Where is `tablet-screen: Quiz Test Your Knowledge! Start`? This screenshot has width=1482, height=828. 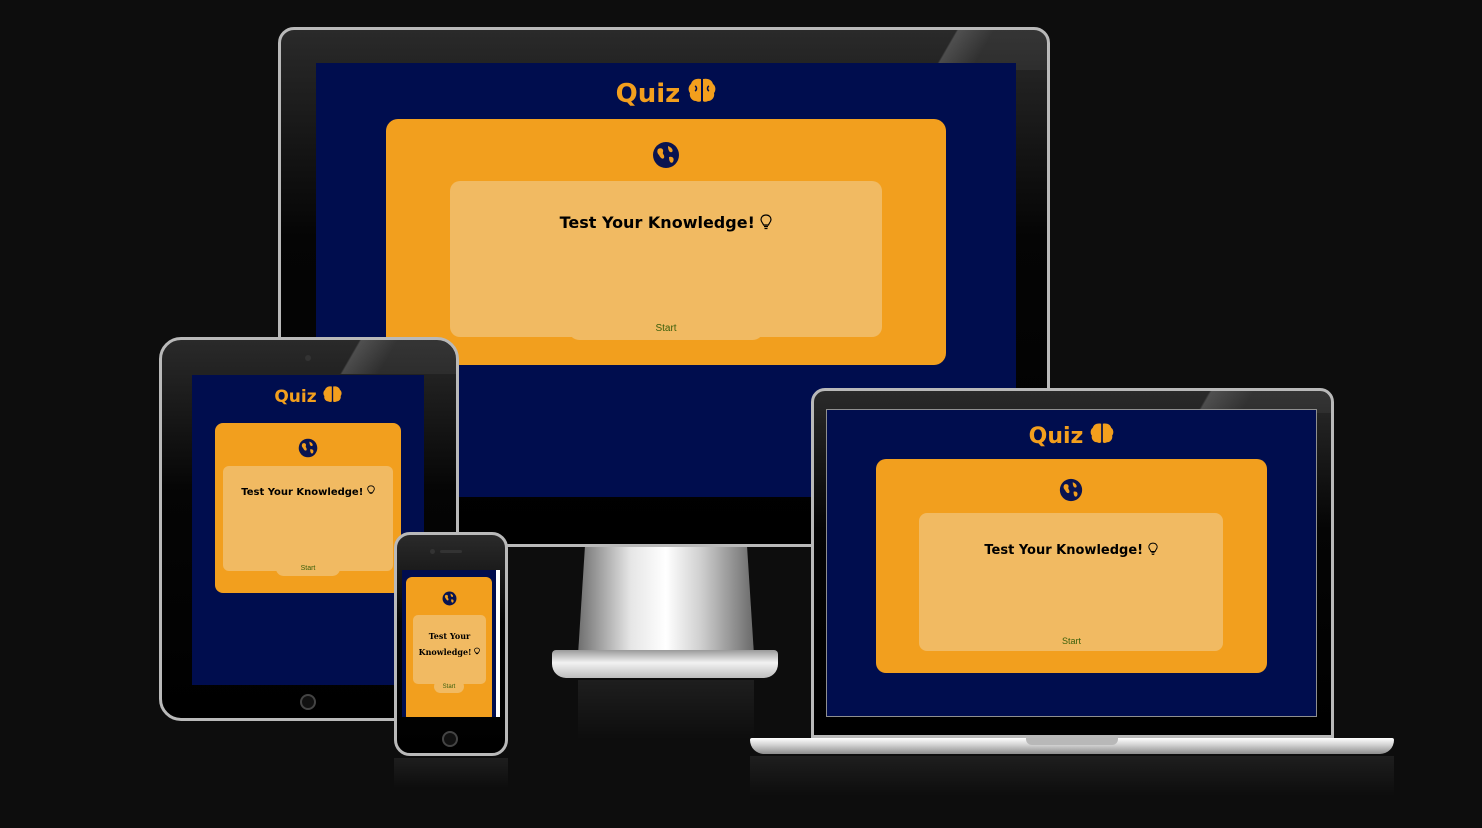 tablet-screen: Quiz Test Your Knowledge! Start is located at coordinates (308, 530).